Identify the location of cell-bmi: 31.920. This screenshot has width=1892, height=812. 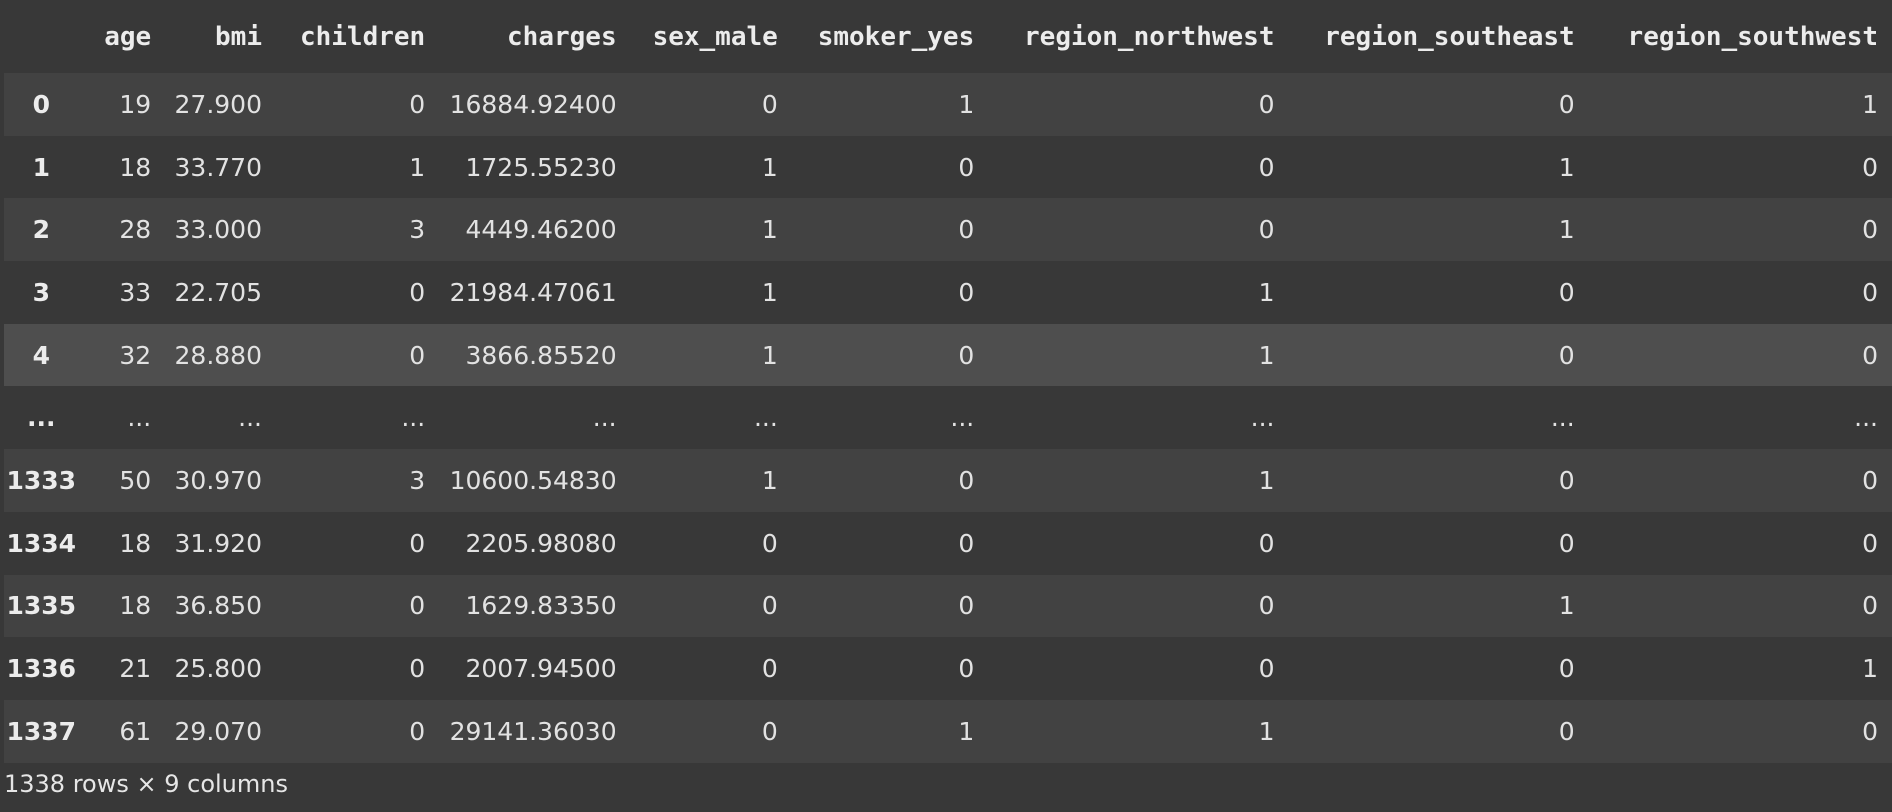
(218, 543).